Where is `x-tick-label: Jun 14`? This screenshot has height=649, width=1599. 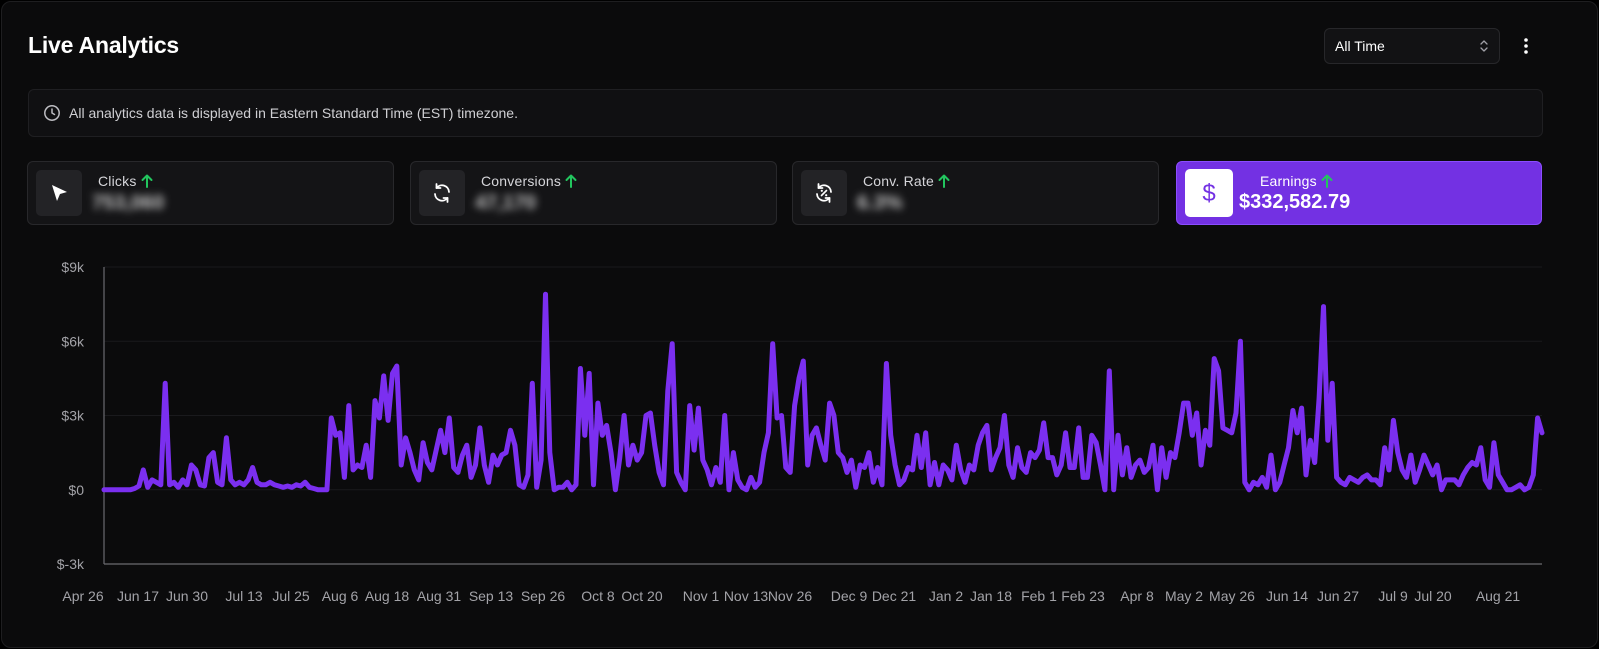
x-tick-label: Jun 14 is located at coordinates (1287, 596).